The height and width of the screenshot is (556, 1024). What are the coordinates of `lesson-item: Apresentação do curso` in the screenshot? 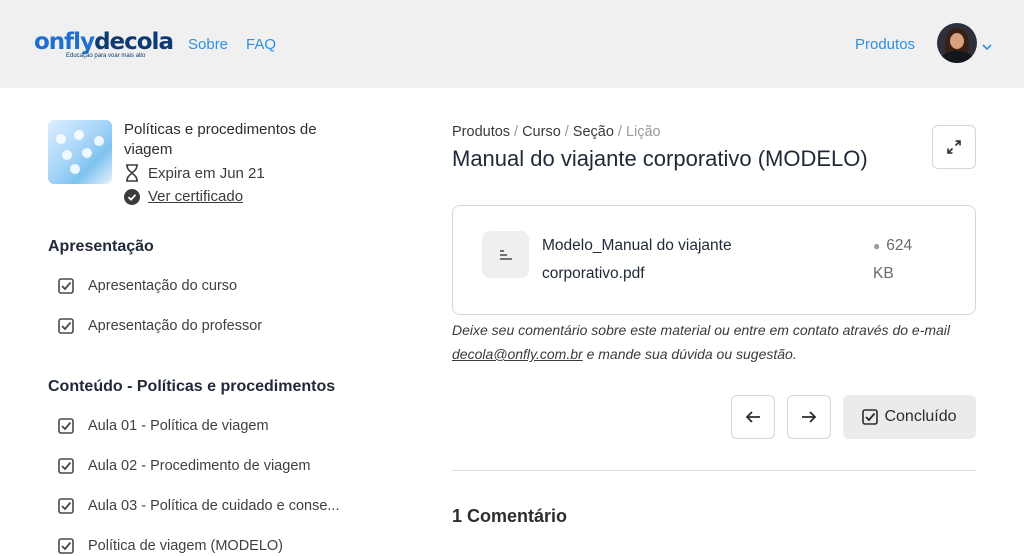 It's located at (147, 286).